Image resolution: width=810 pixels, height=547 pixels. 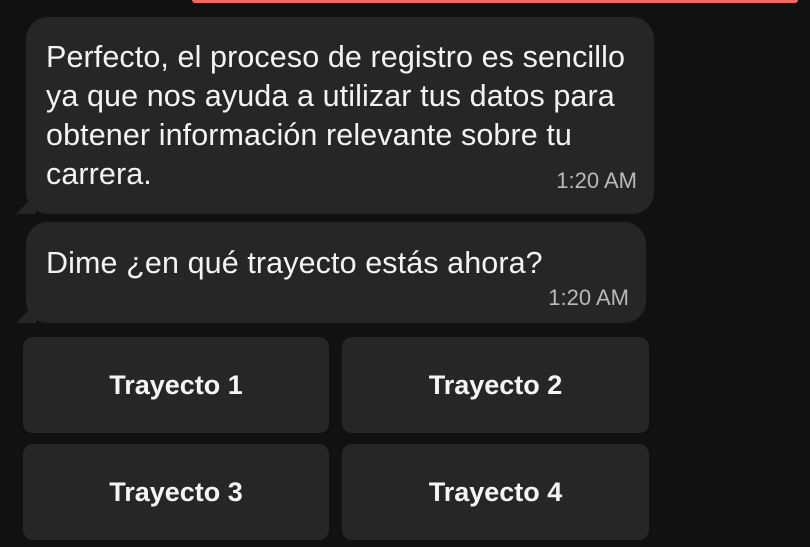 I want to click on quick-reply-button-trayecto-3: Trayecto 3, so click(x=176, y=492).